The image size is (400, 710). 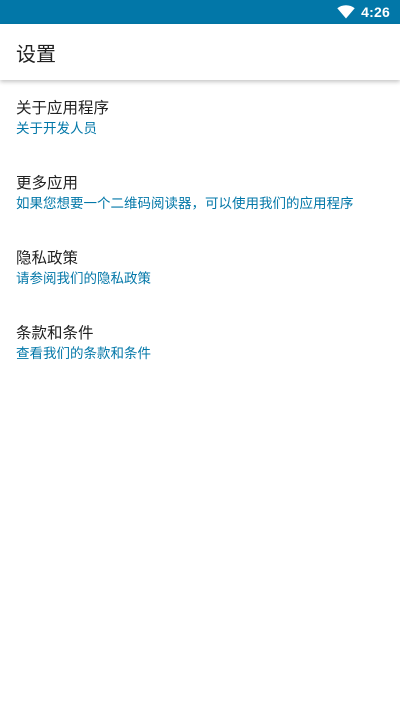 I want to click on wifi-icon, so click(x=346, y=12).